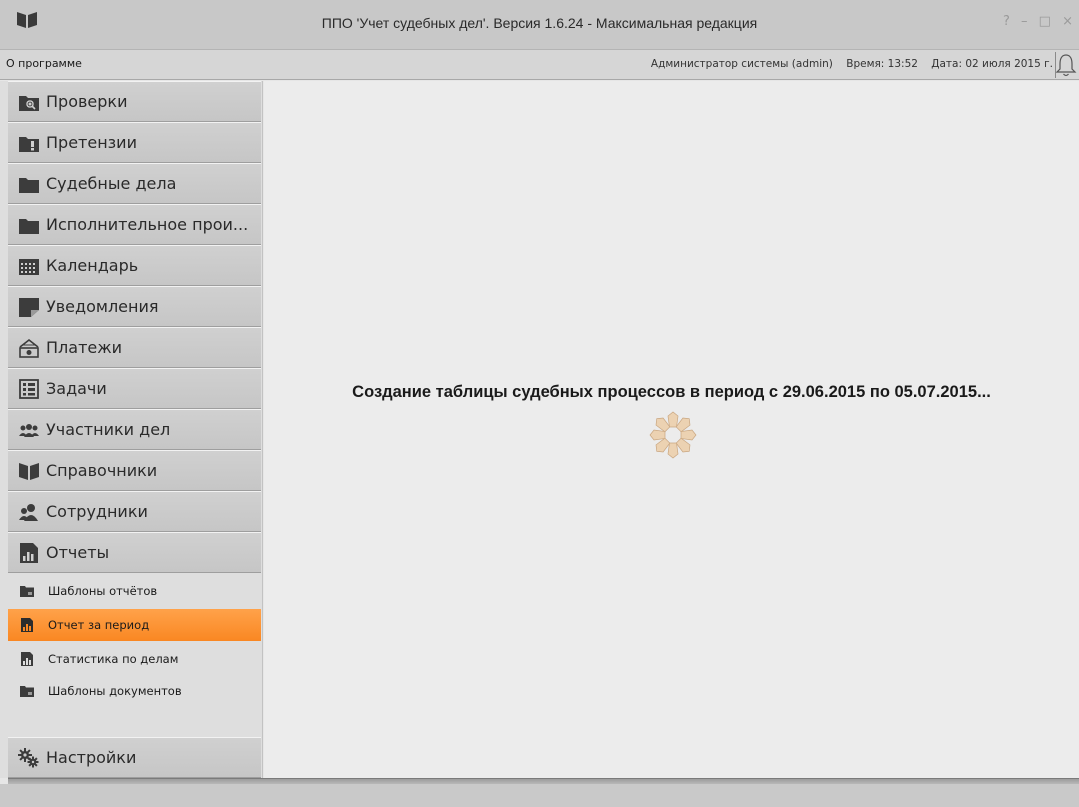 Image resolution: width=1079 pixels, height=807 pixels. I want to click on sidebar-item-participants: Участники дел, so click(134, 429).